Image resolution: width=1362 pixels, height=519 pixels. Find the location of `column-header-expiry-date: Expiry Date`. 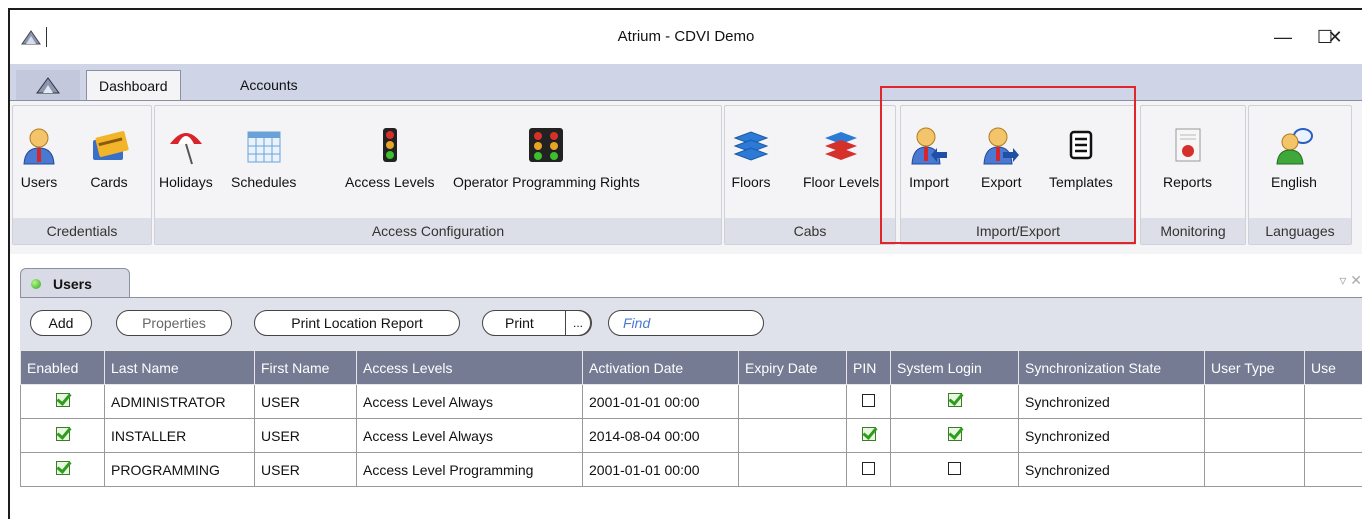

column-header-expiry-date: Expiry Date is located at coordinates (792, 367).